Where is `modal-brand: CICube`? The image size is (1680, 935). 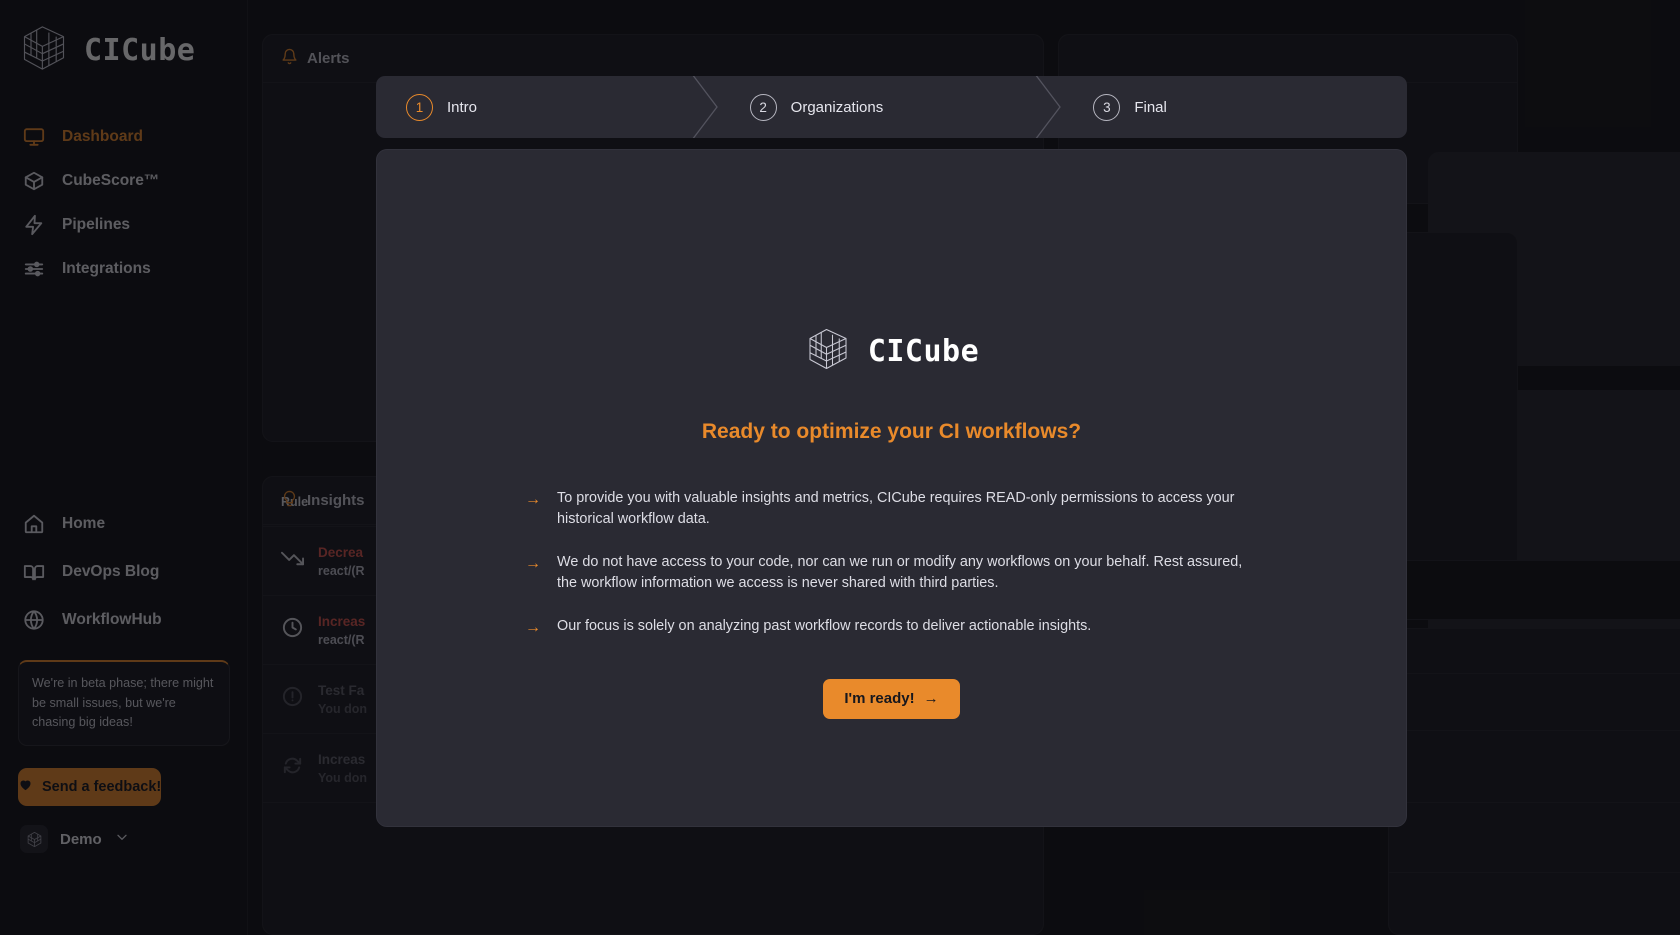 modal-brand: CICube is located at coordinates (891, 351).